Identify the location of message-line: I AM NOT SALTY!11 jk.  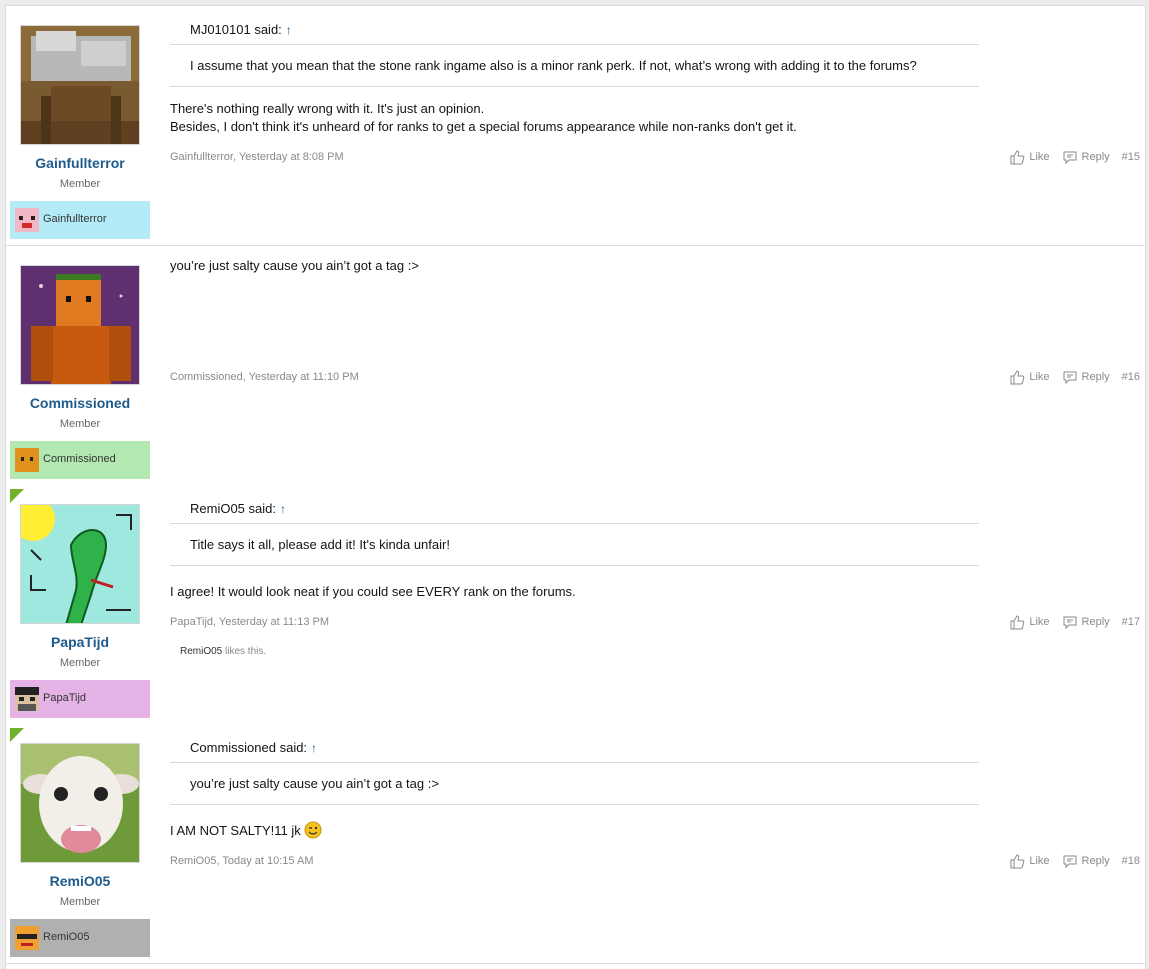
(246, 830).